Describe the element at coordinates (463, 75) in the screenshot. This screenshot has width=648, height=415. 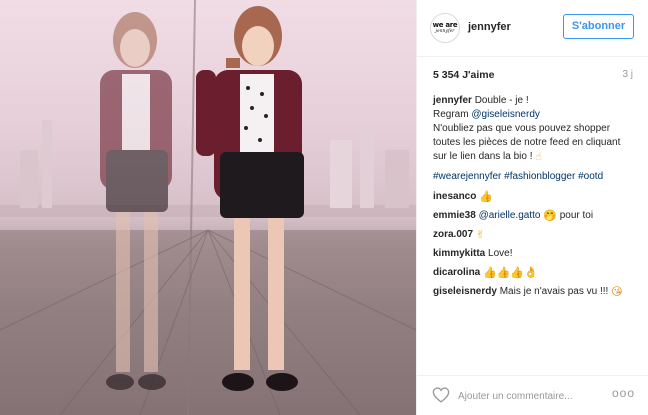
I see `likes-count: 5 354 J'aime` at that location.